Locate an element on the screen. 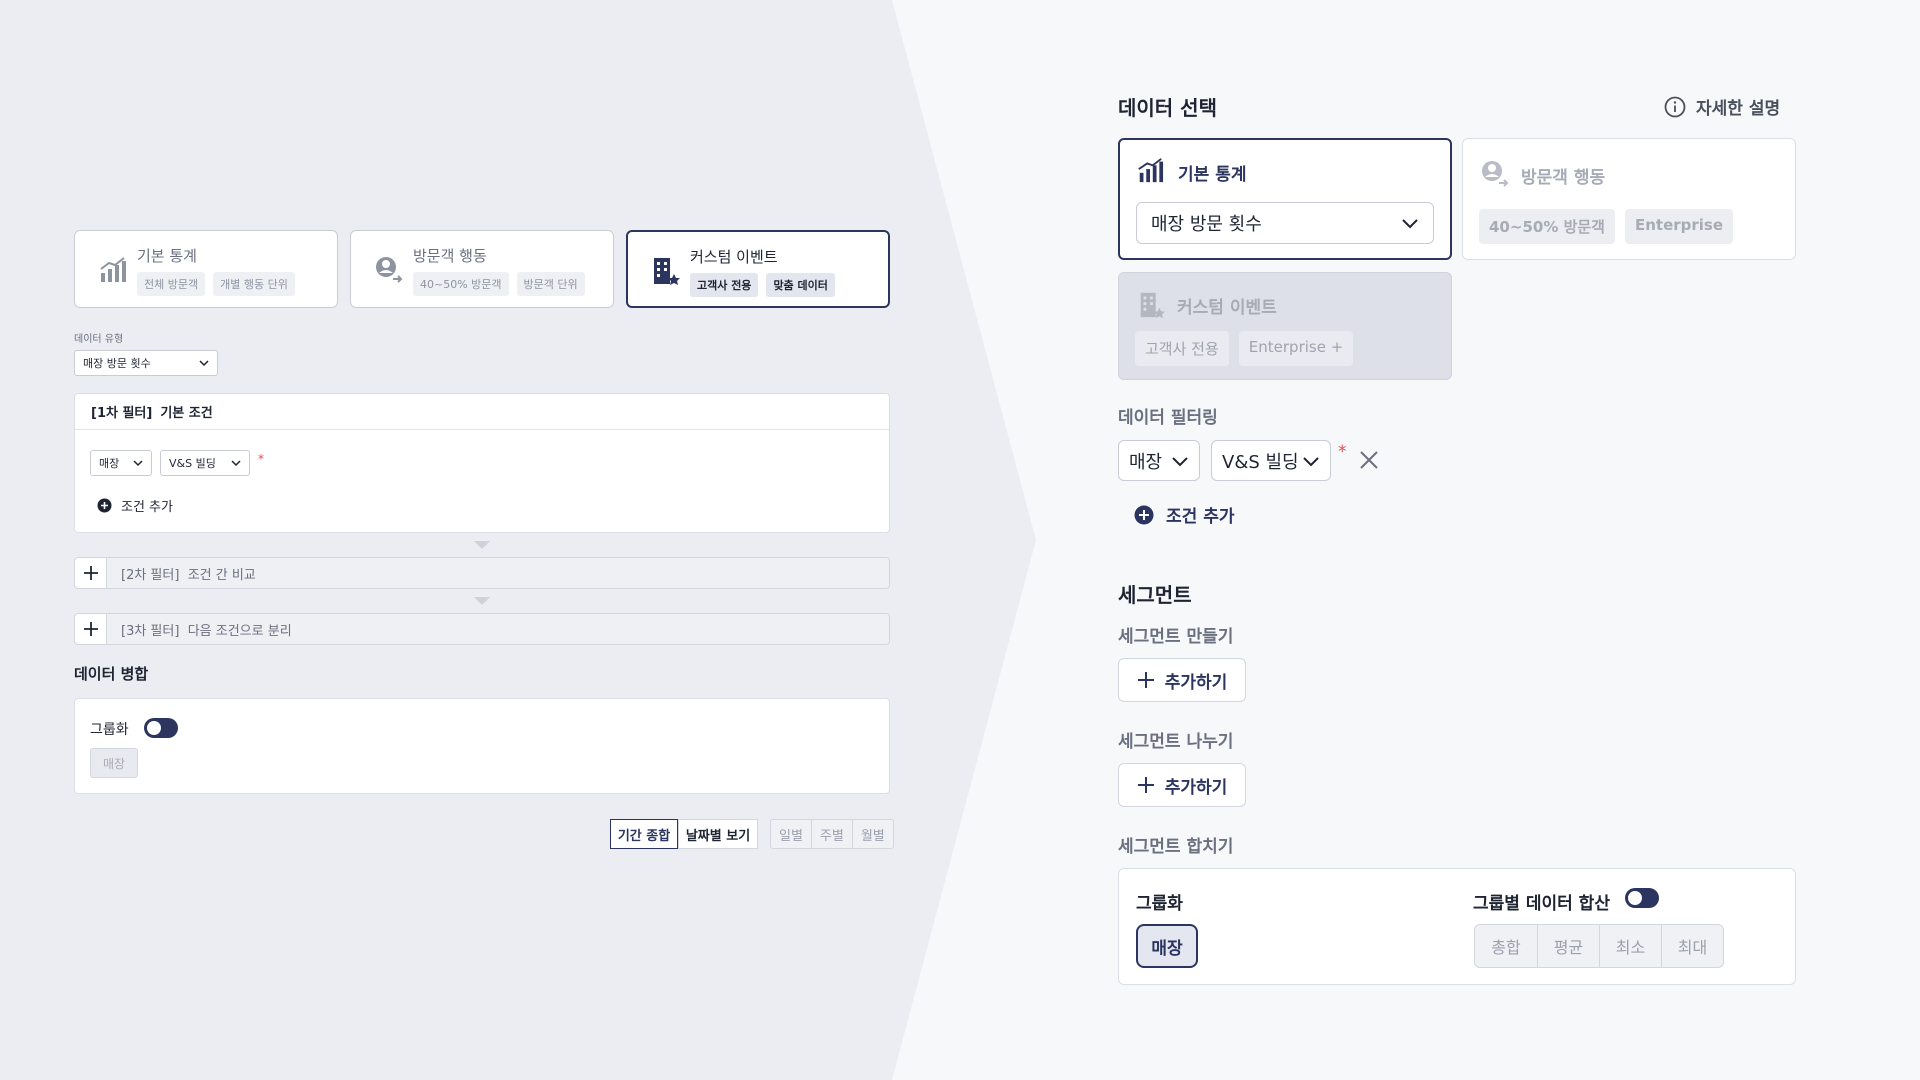  segment-merge-title: 세그먼트 합치기 is located at coordinates (1176, 847).